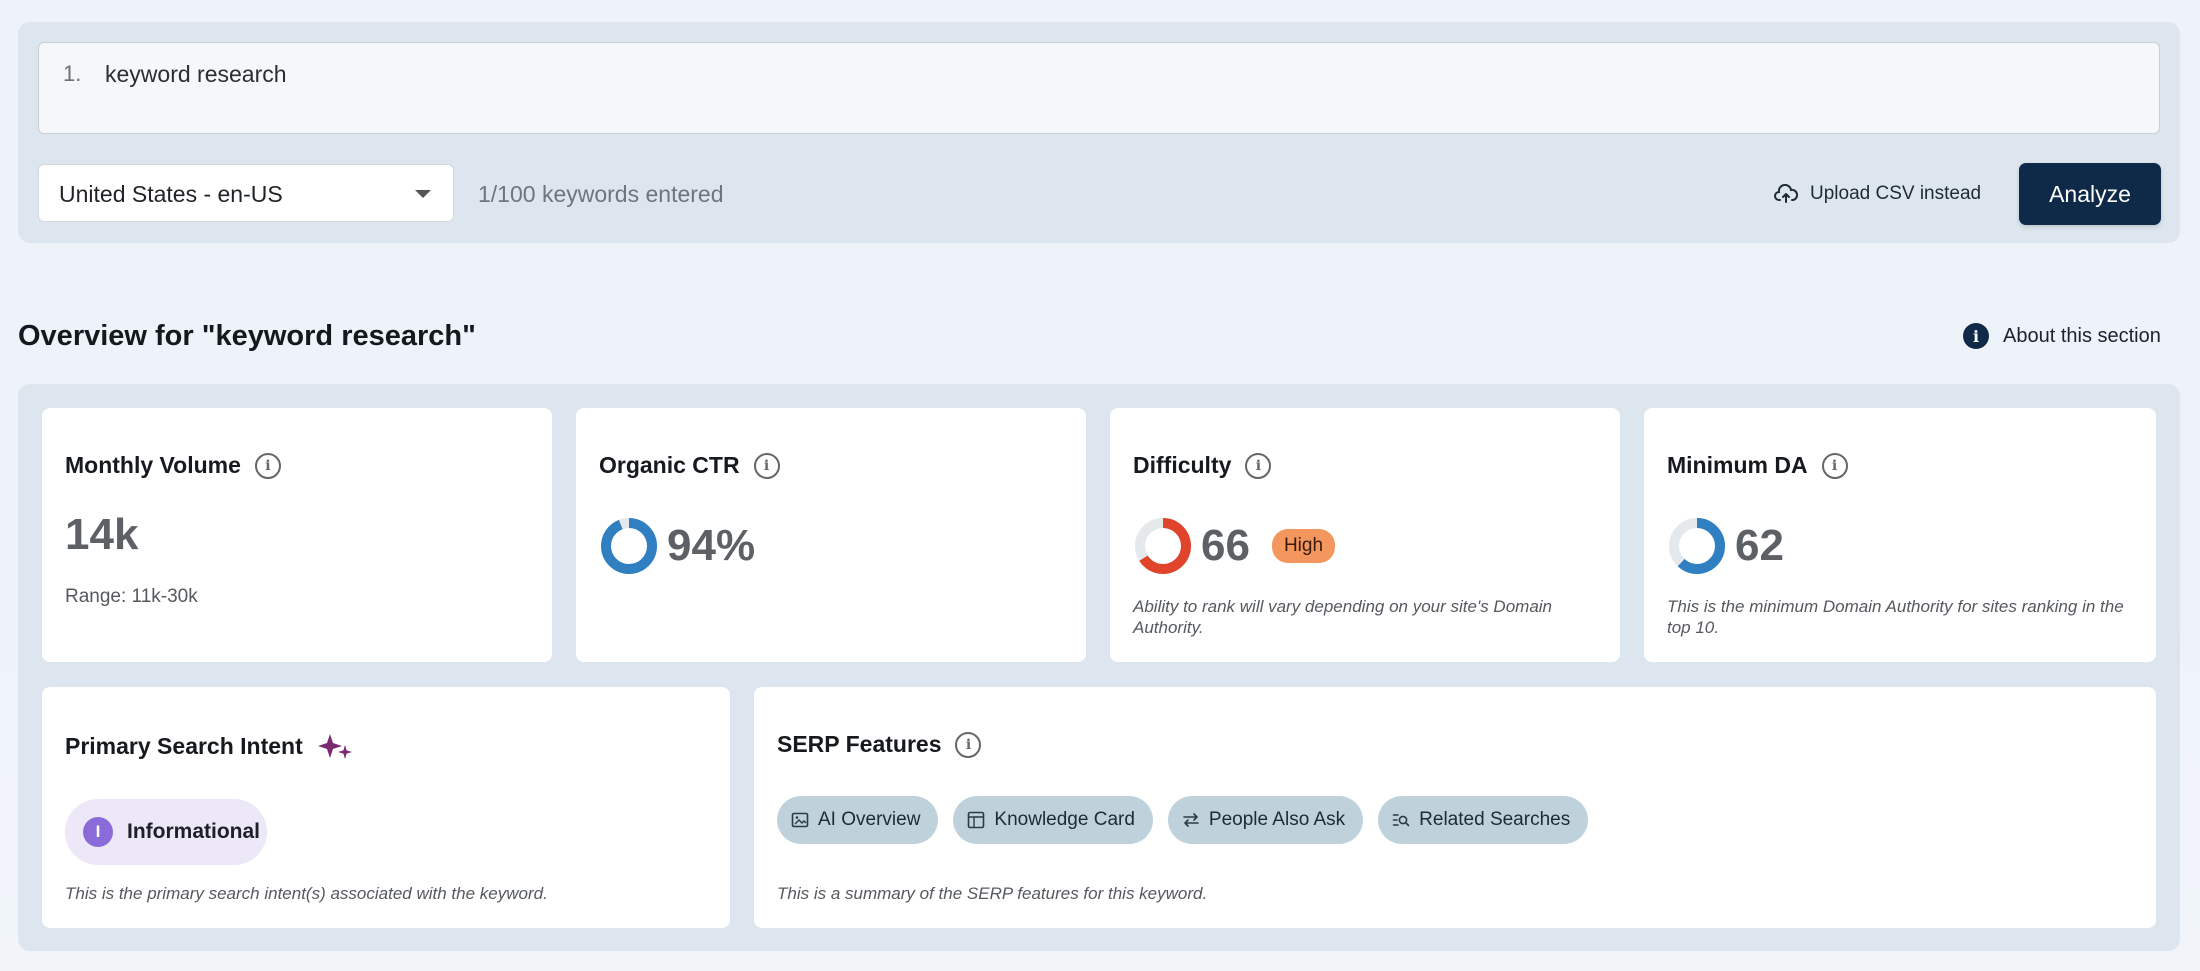 The width and height of the screenshot is (2200, 971). I want to click on monthly-volume-card: Monthly Volume i 14k Range: 11k-30k, so click(297, 535).